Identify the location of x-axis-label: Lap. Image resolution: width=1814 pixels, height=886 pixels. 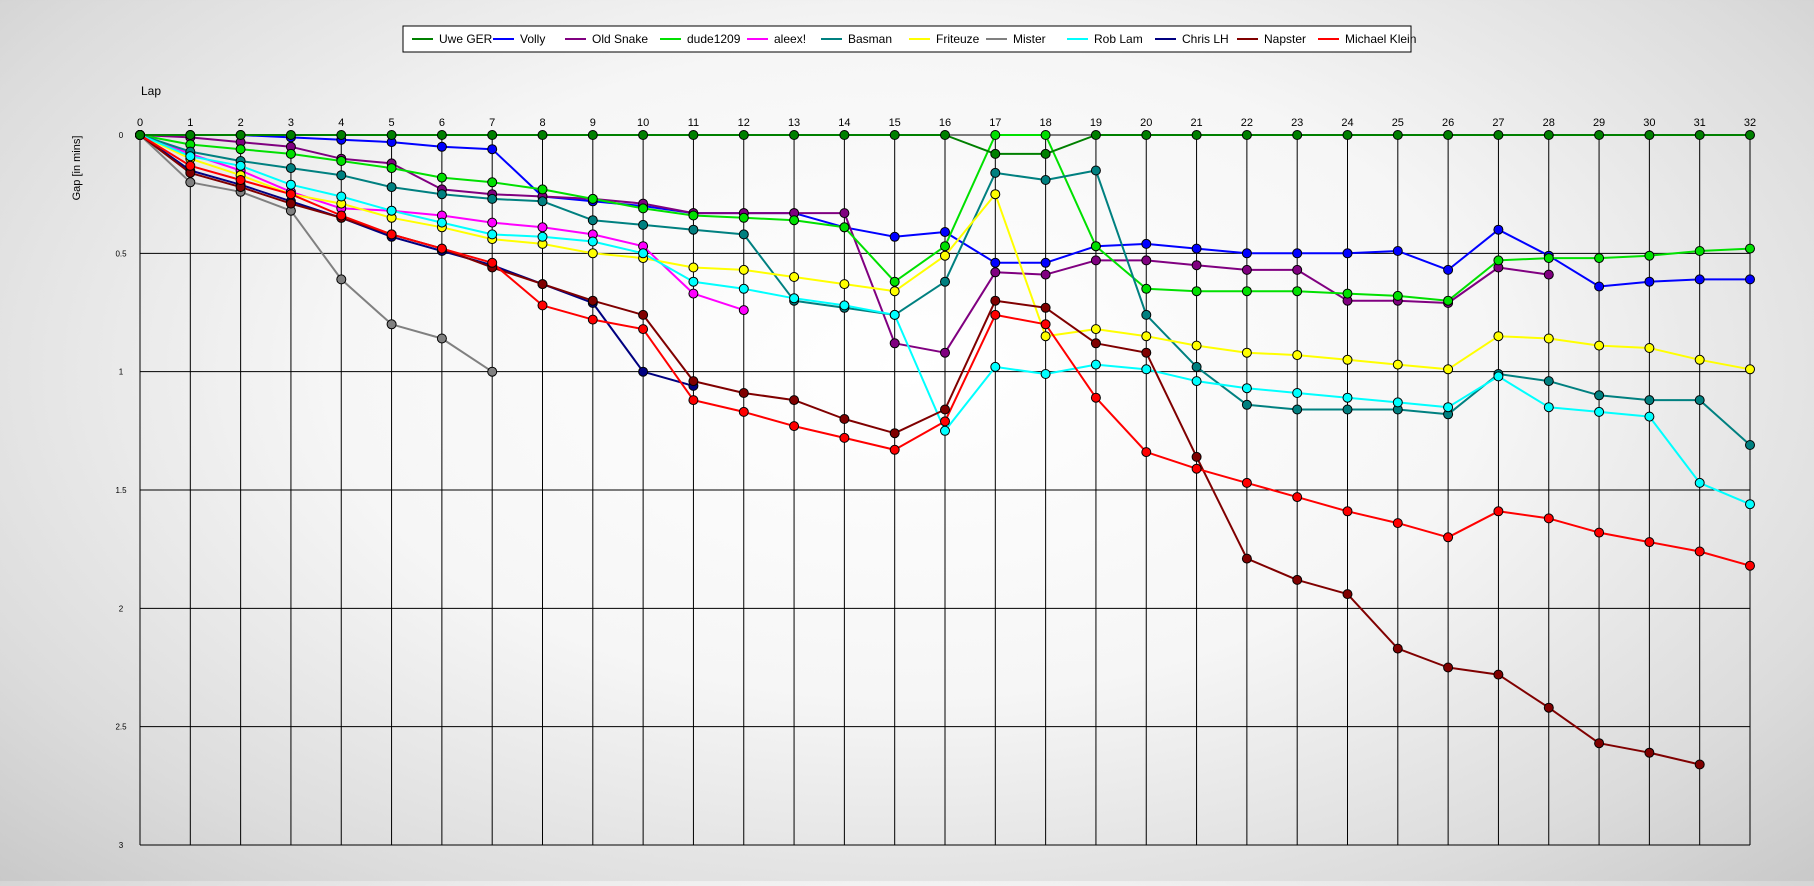
(151, 91).